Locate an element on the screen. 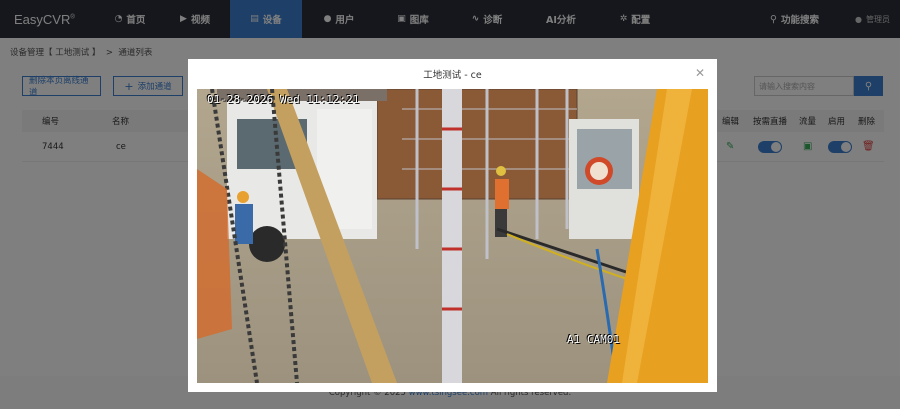  osd-camera-label: A1 CAM01 is located at coordinates (593, 339).